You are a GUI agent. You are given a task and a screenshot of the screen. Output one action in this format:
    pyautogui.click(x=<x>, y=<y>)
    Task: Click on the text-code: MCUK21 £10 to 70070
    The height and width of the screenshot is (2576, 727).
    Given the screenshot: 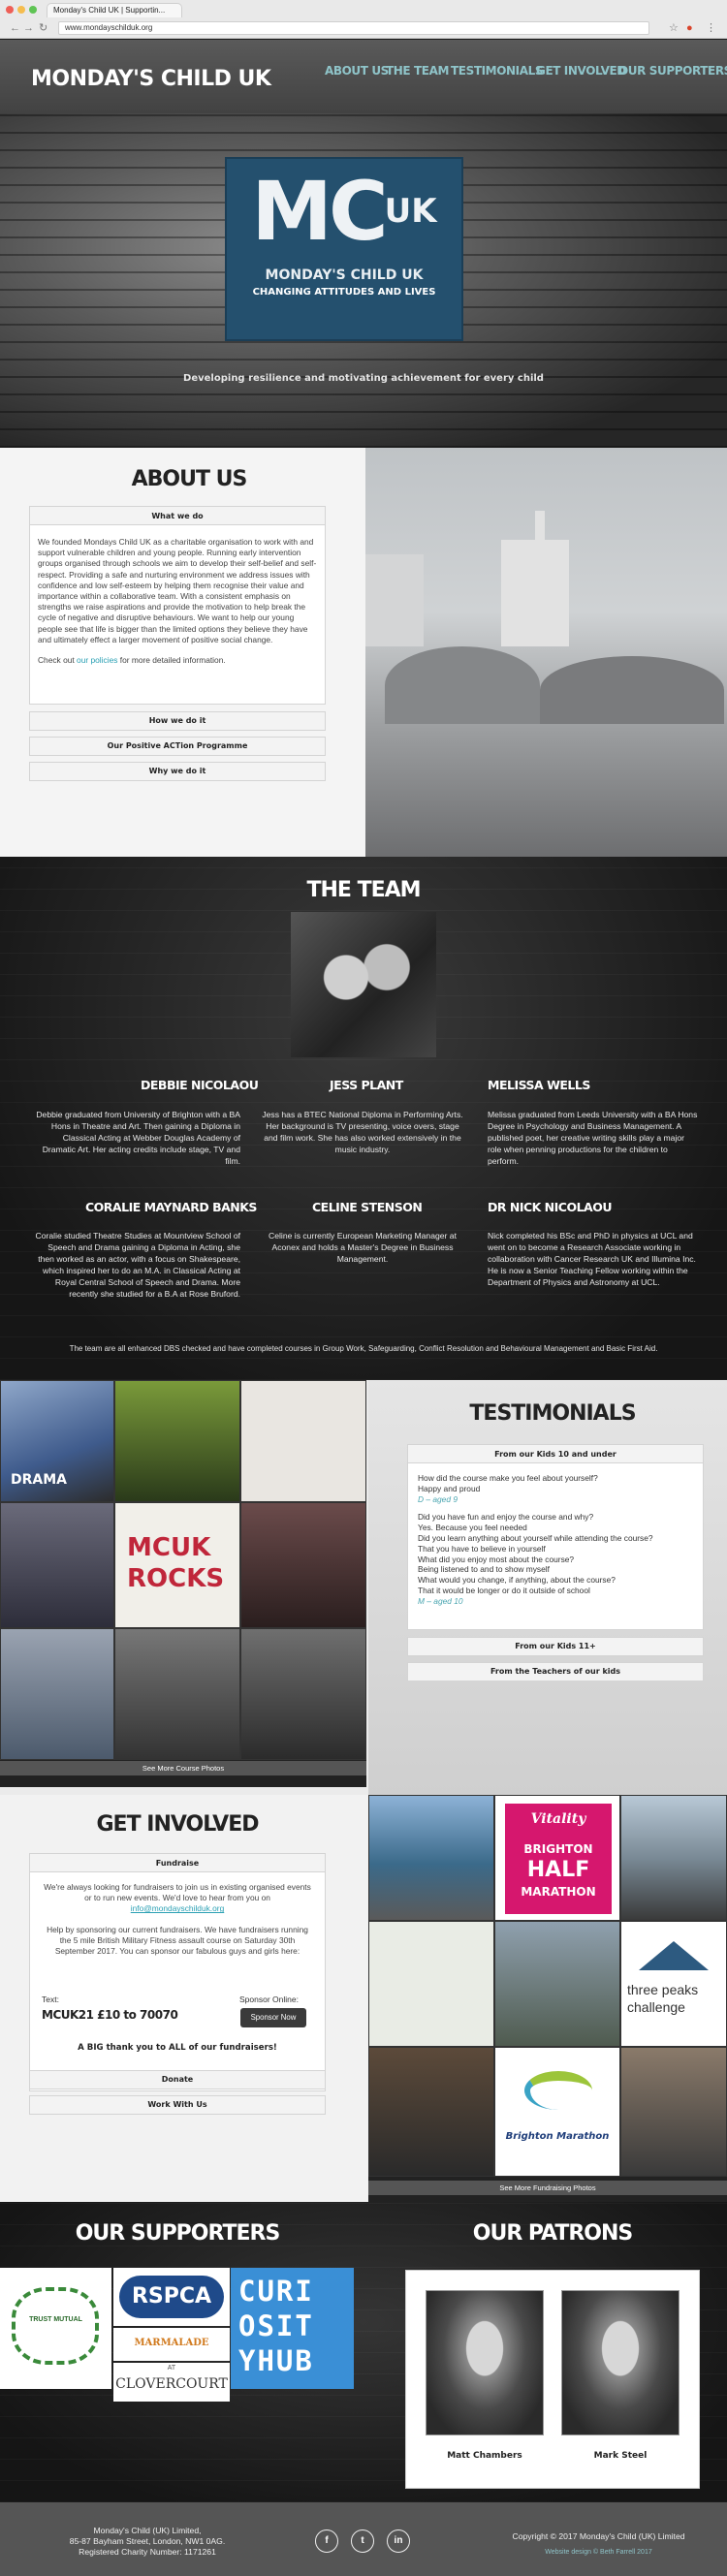 What is the action you would take?
    pyautogui.click(x=110, y=2015)
    